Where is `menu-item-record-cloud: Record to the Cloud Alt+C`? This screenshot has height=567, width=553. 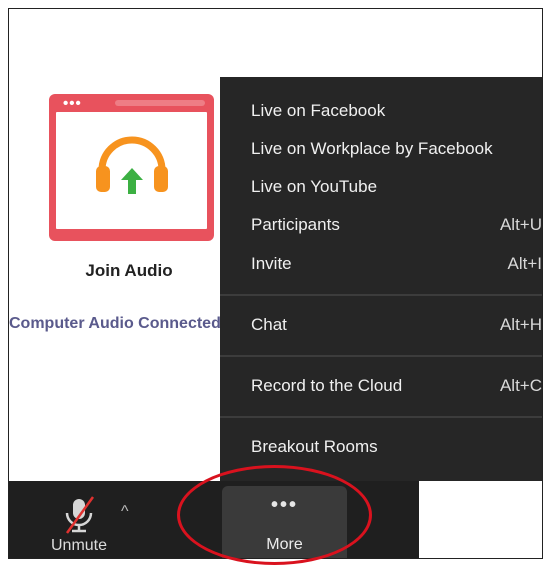
menu-item-record-cloud: Record to the Cloud Alt+C is located at coordinates (381, 385).